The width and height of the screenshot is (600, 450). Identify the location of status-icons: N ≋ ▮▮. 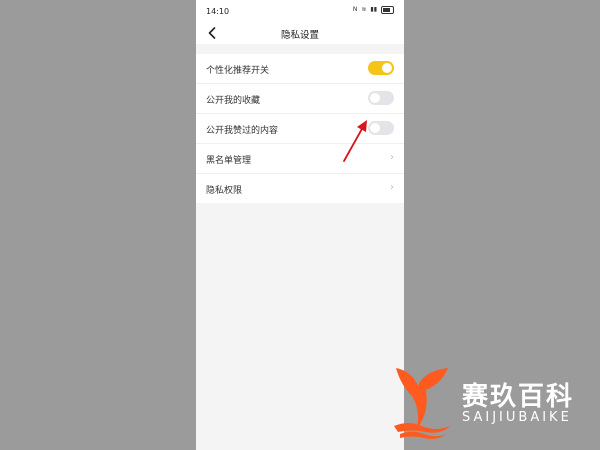
(373, 10).